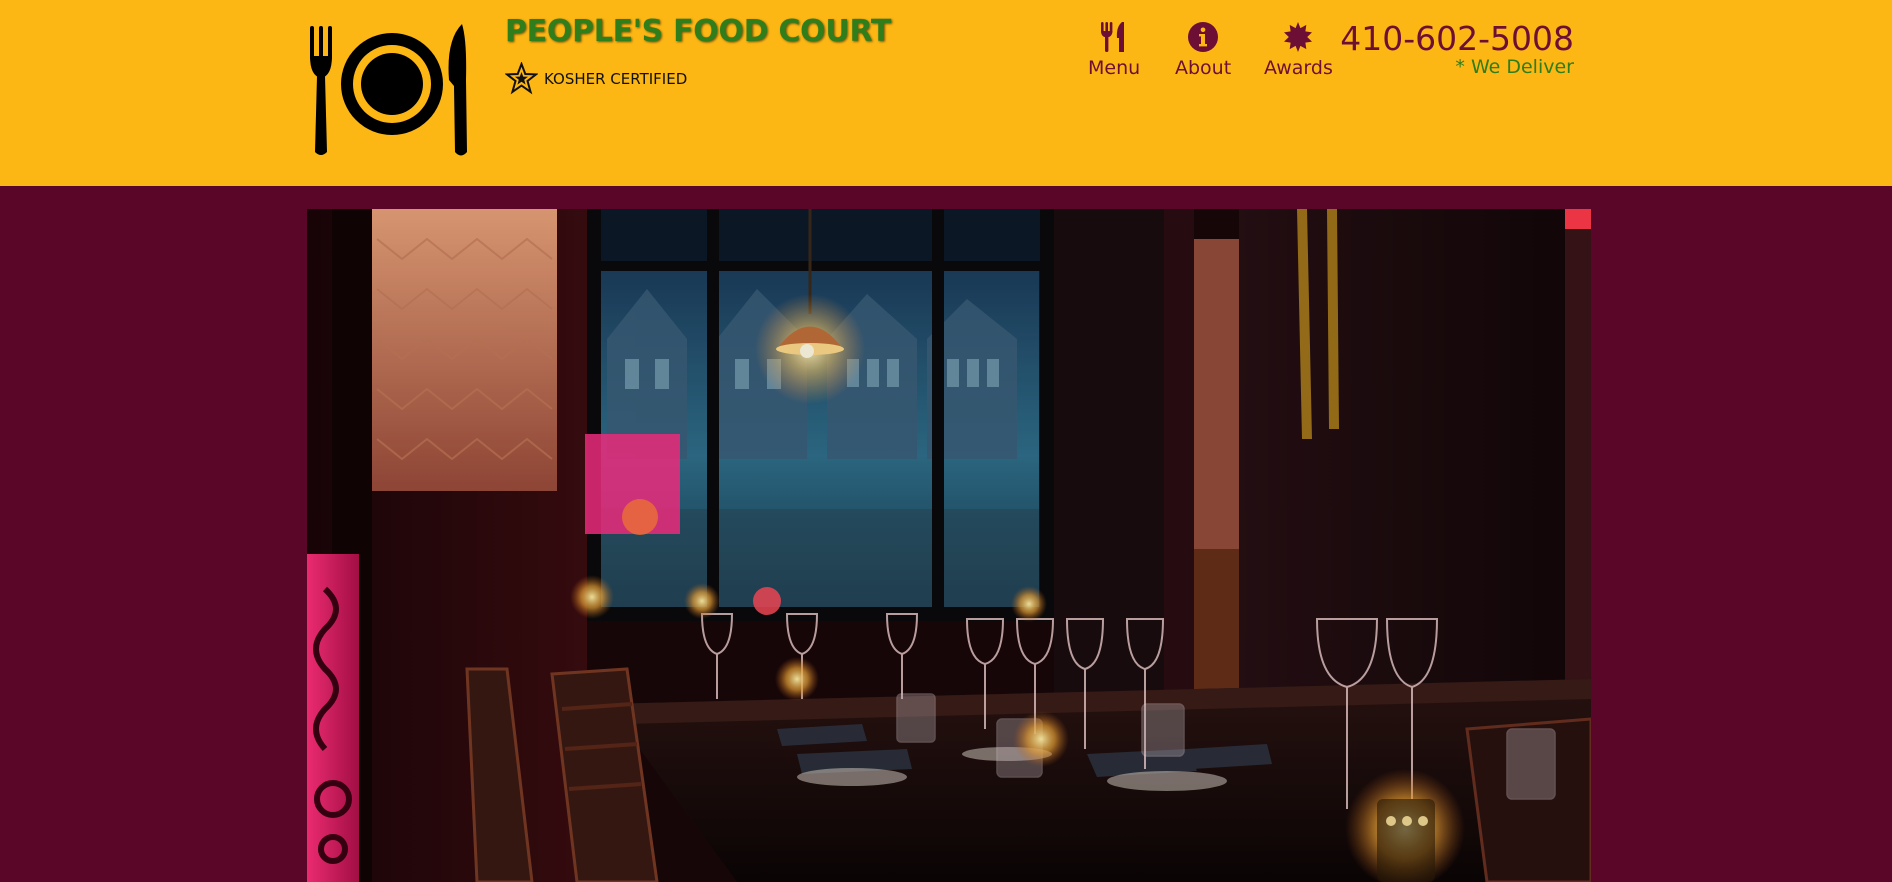 Image resolution: width=1892 pixels, height=882 pixels. Describe the element at coordinates (392, 90) in the screenshot. I see `plate-fork-knife-icon` at that location.